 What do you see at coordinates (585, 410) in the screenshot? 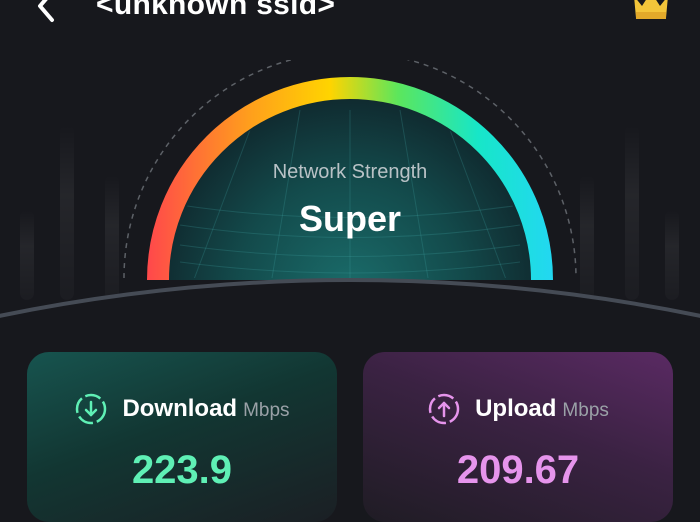
I see `upload-unit: Mbps` at bounding box center [585, 410].